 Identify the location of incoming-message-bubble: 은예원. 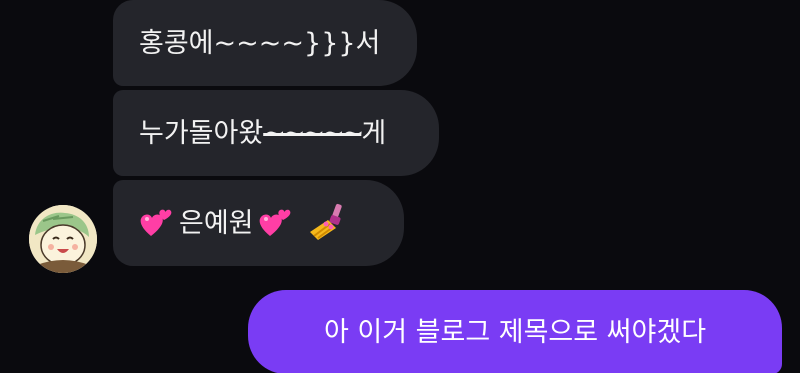
(258, 223).